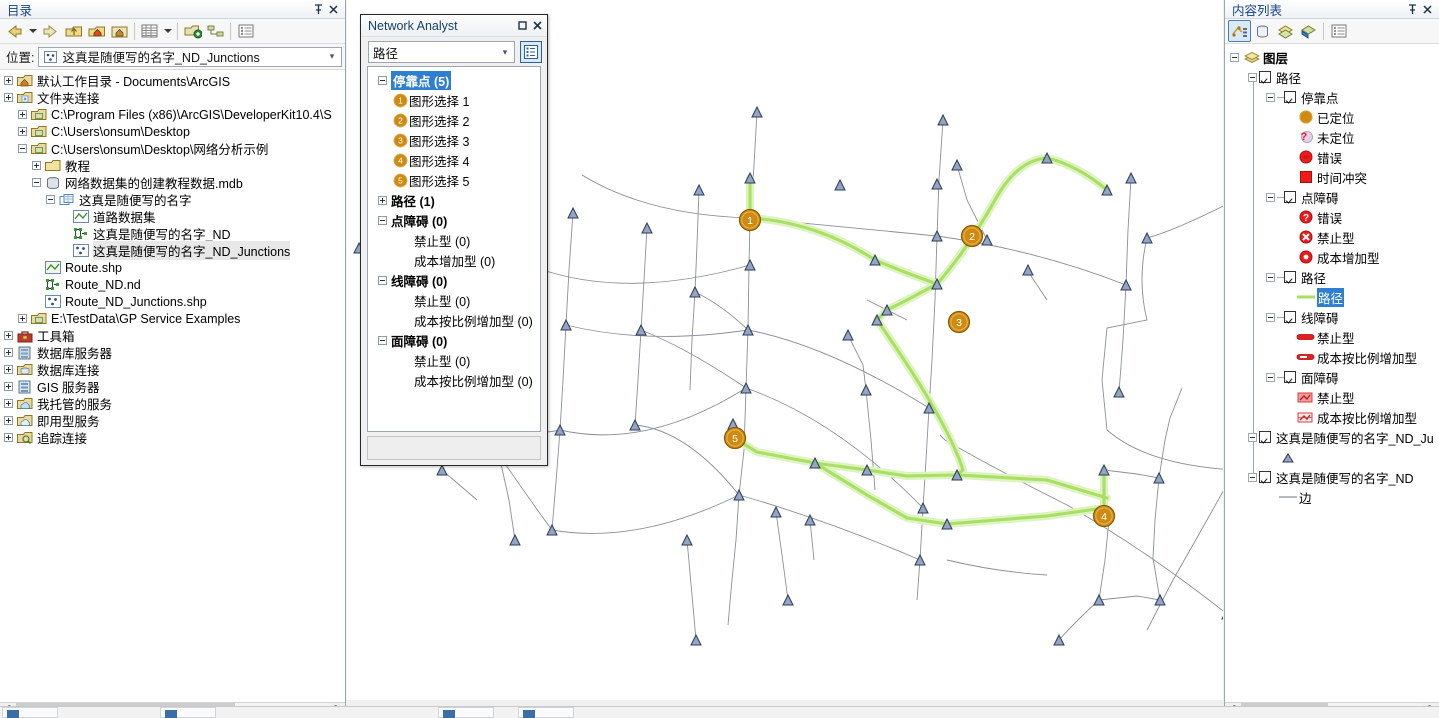 This screenshot has width=1439, height=718. What do you see at coordinates (454, 100) in the screenshot?
I see `na-stop-item: 1 图形选择 1` at bounding box center [454, 100].